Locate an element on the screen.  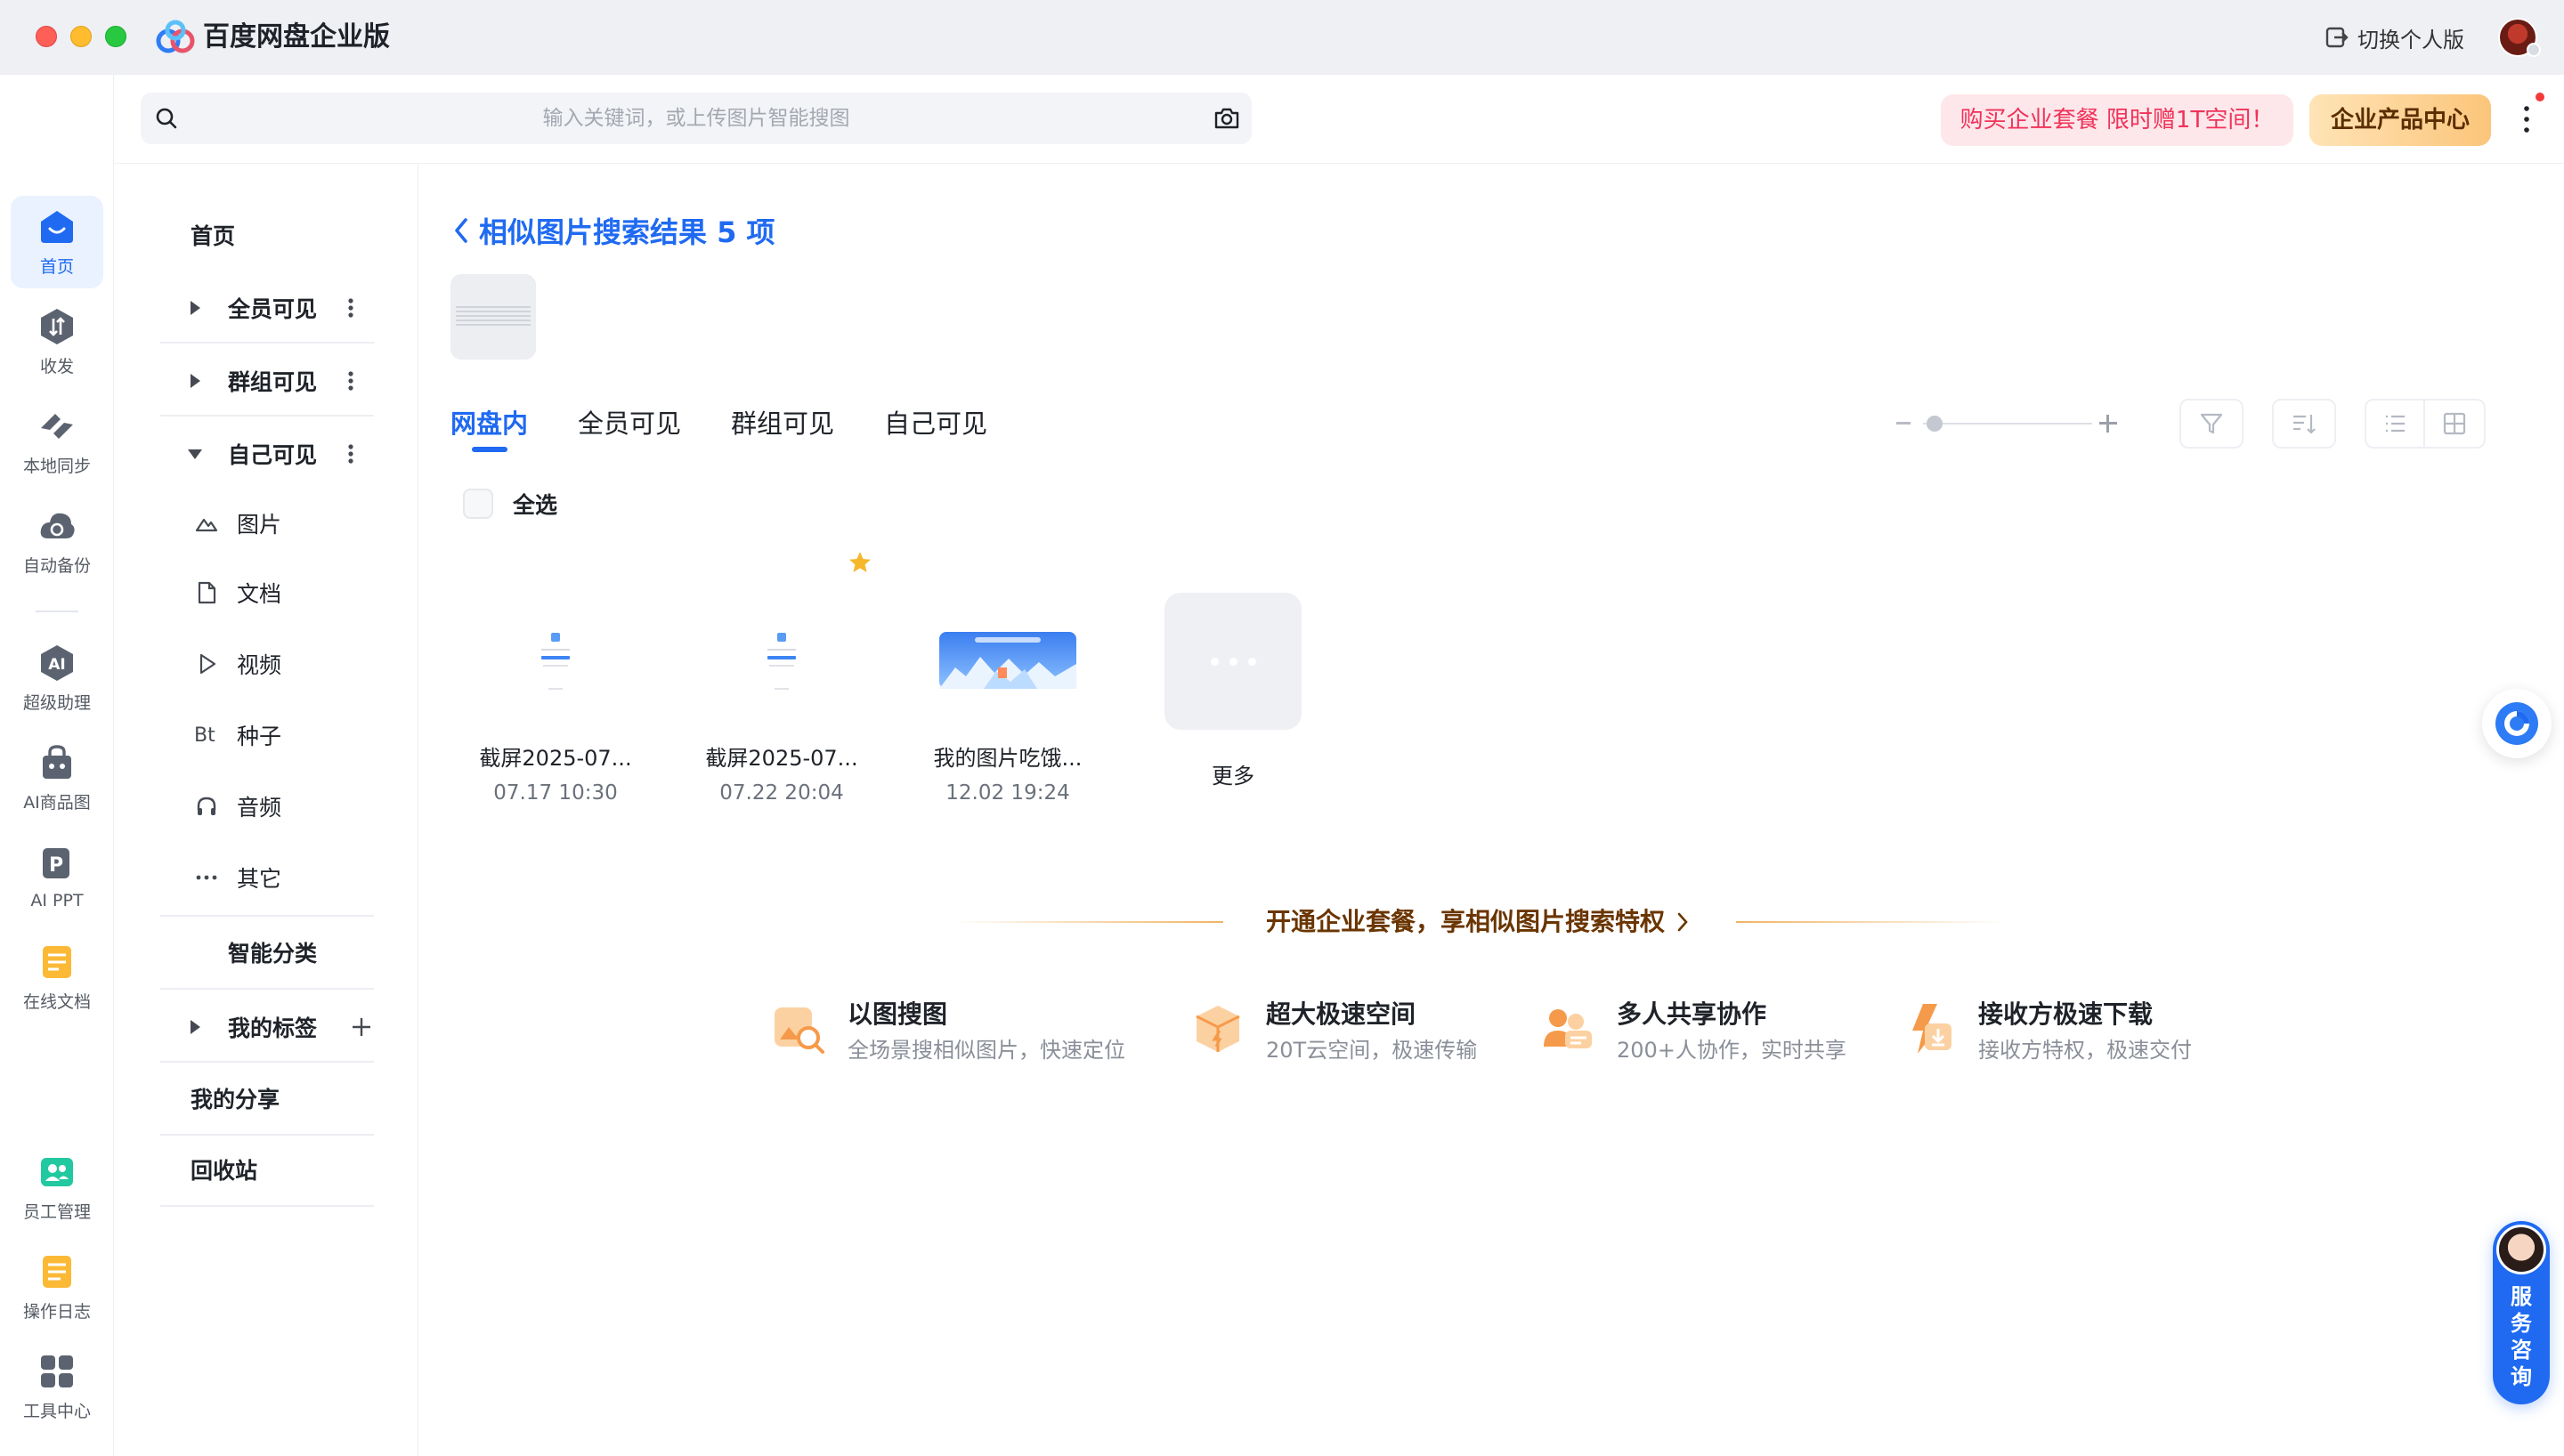
document-icon is located at coordinates (207, 592).